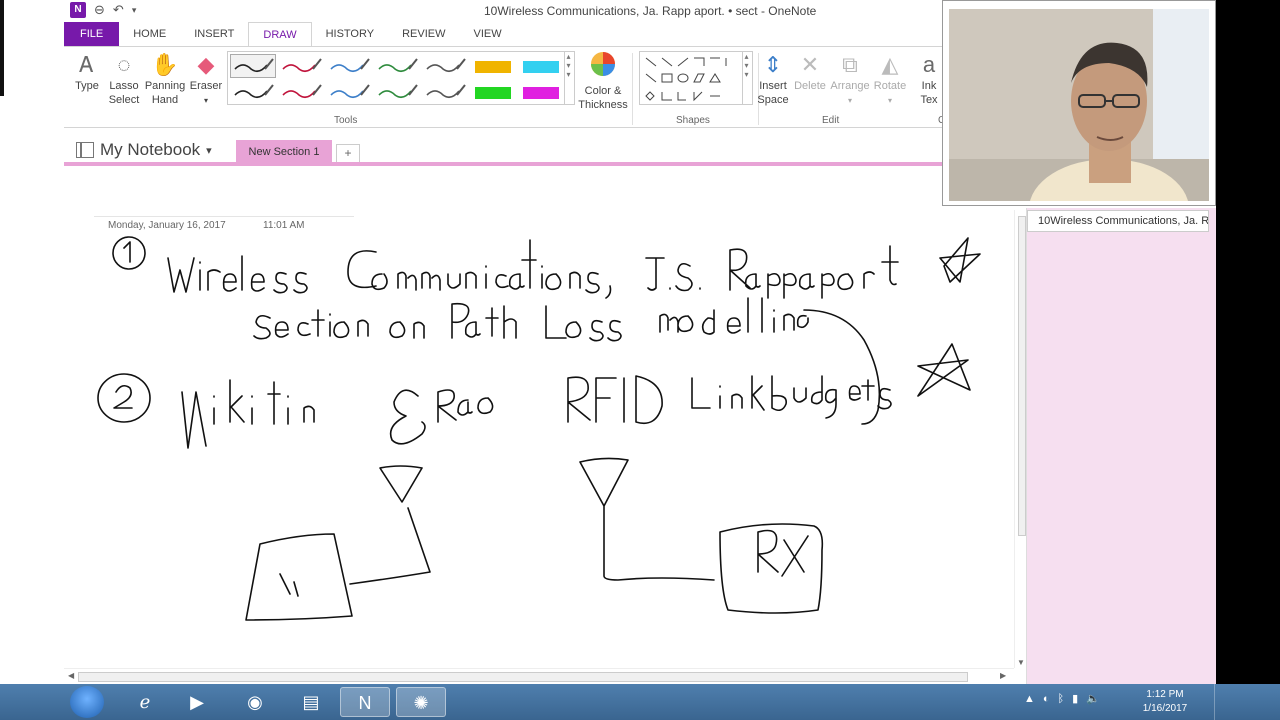 The width and height of the screenshot is (1280, 720). I want to click on firefox-icon: ◉, so click(255, 702).